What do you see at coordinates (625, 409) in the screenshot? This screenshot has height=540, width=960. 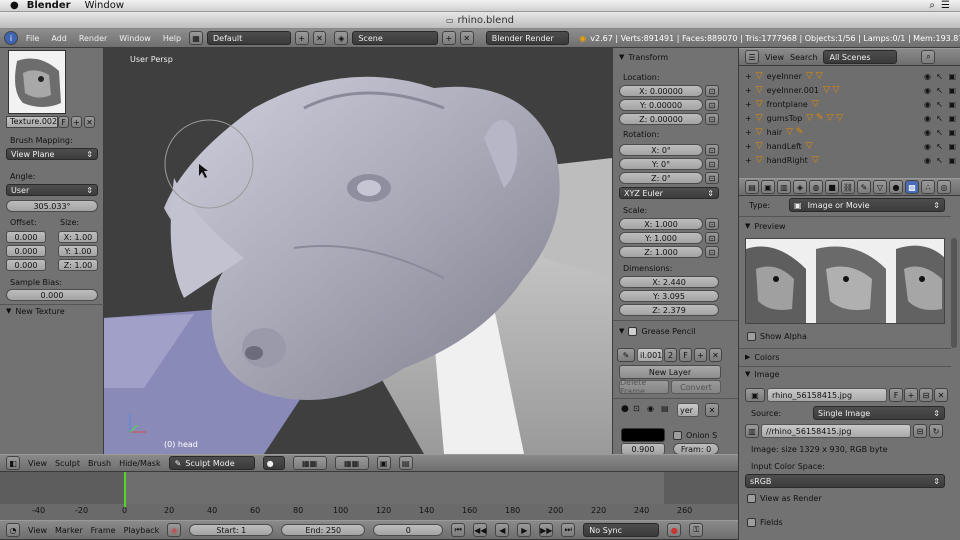 I see `layer-active-icon: ●` at bounding box center [625, 409].